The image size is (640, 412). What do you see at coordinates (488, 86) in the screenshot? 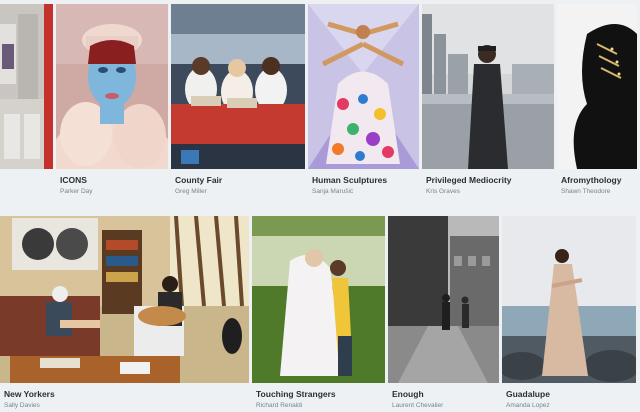
I see `city-man-photo` at bounding box center [488, 86].